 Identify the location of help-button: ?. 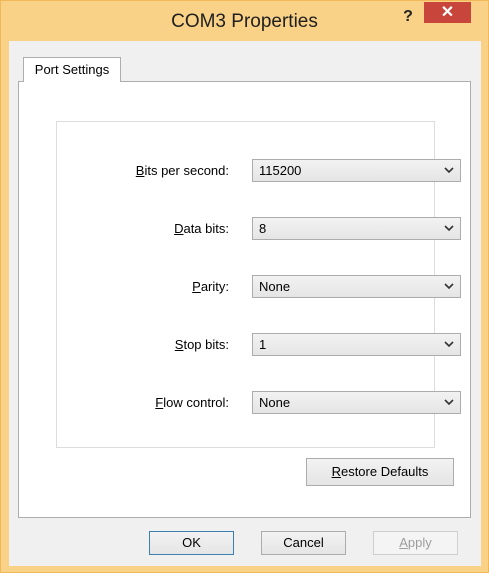
(408, 17).